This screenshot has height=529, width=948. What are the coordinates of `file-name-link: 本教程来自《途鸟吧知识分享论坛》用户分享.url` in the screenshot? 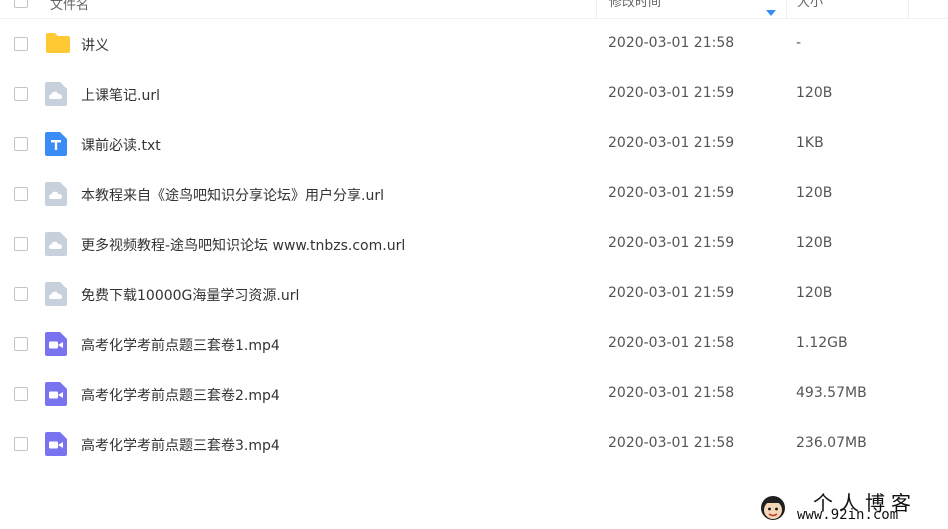 It's located at (232, 195).